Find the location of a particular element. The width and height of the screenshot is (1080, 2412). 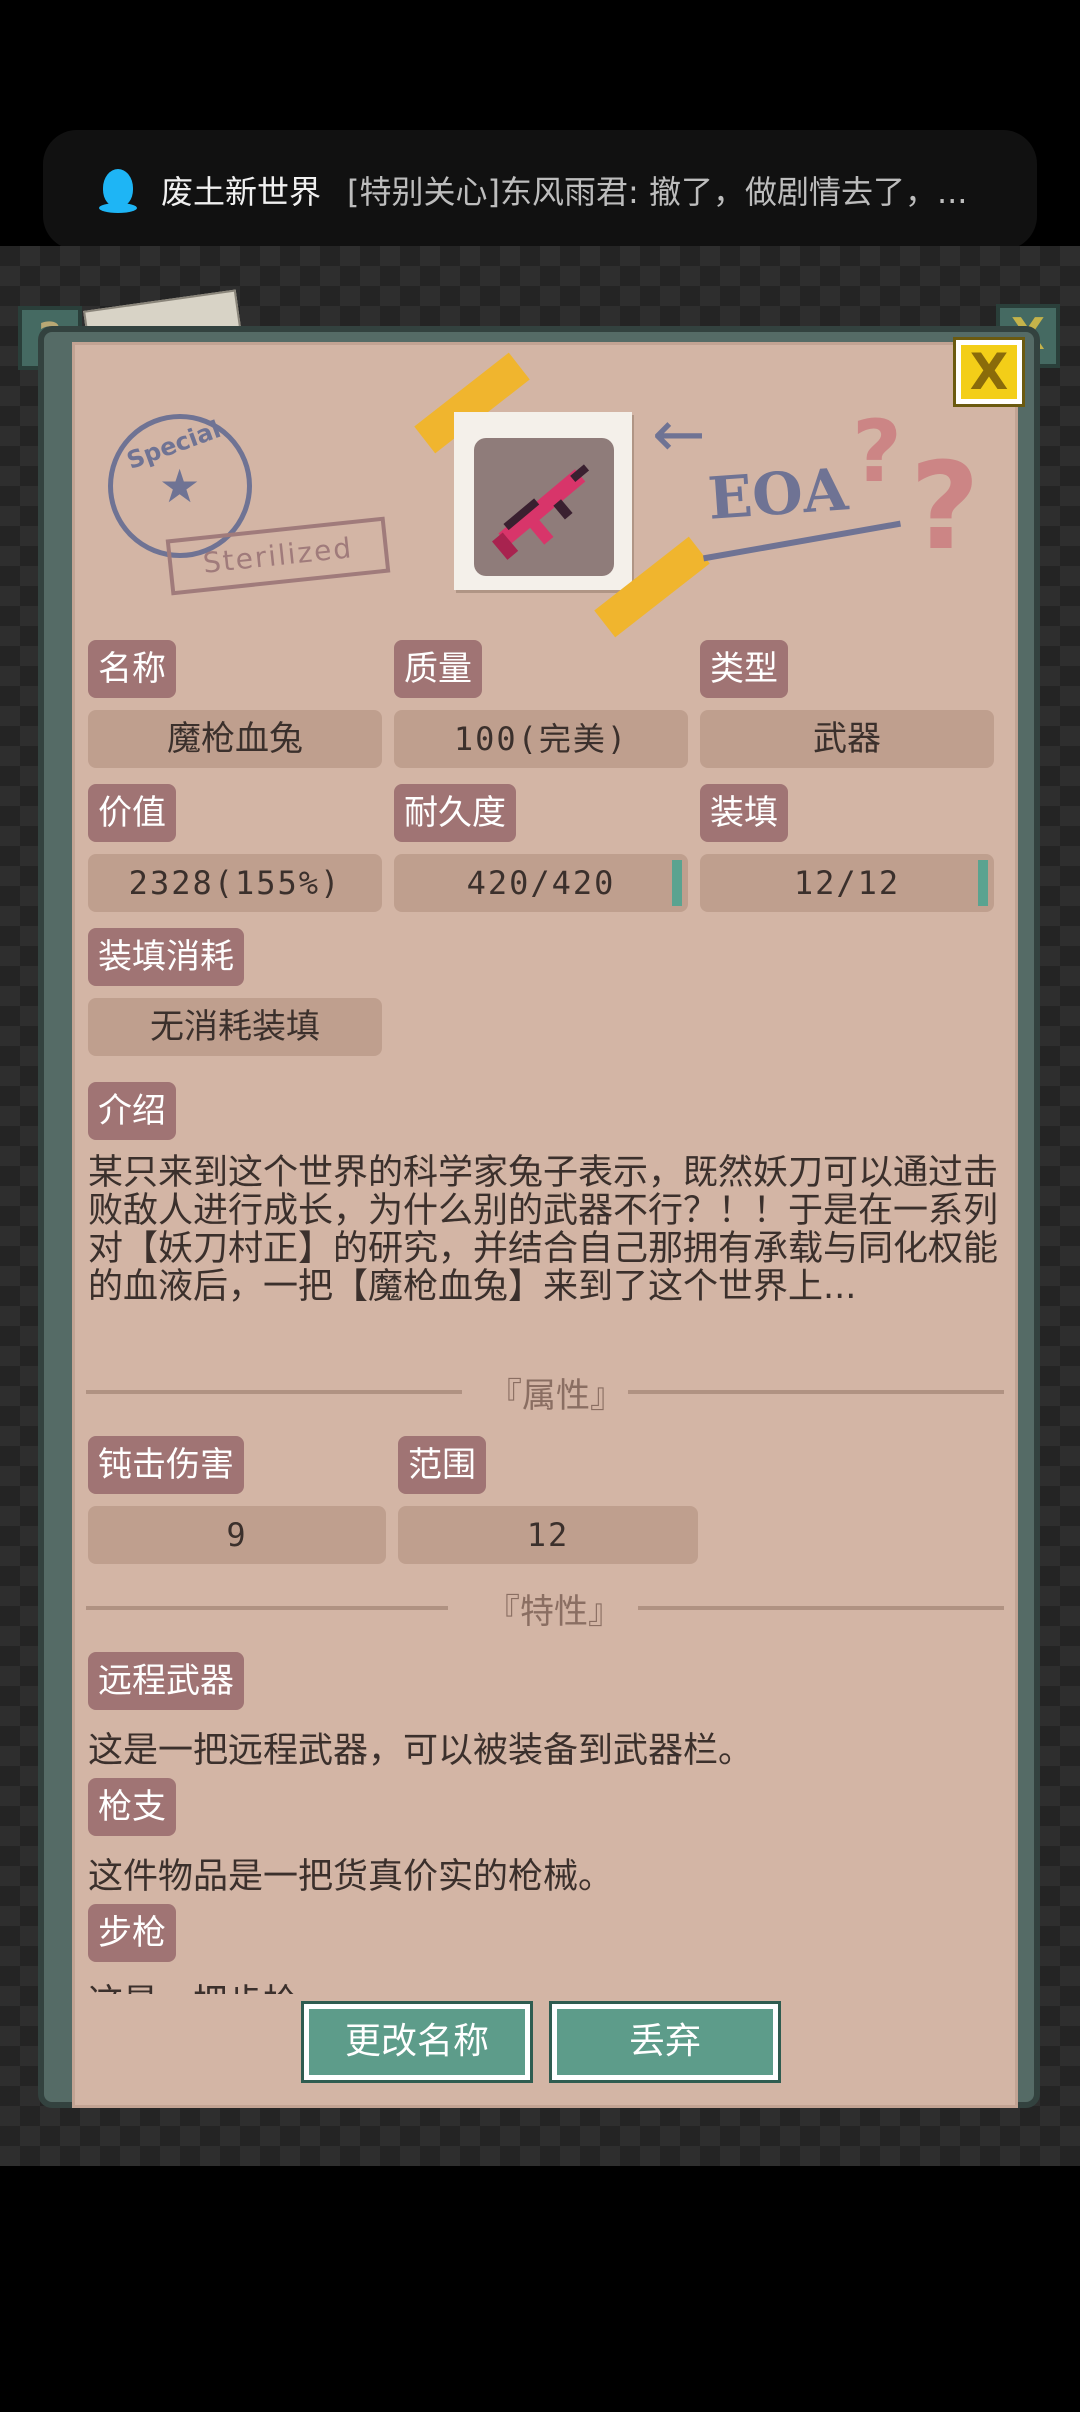

star-icon: ★ is located at coordinates (180, 486).